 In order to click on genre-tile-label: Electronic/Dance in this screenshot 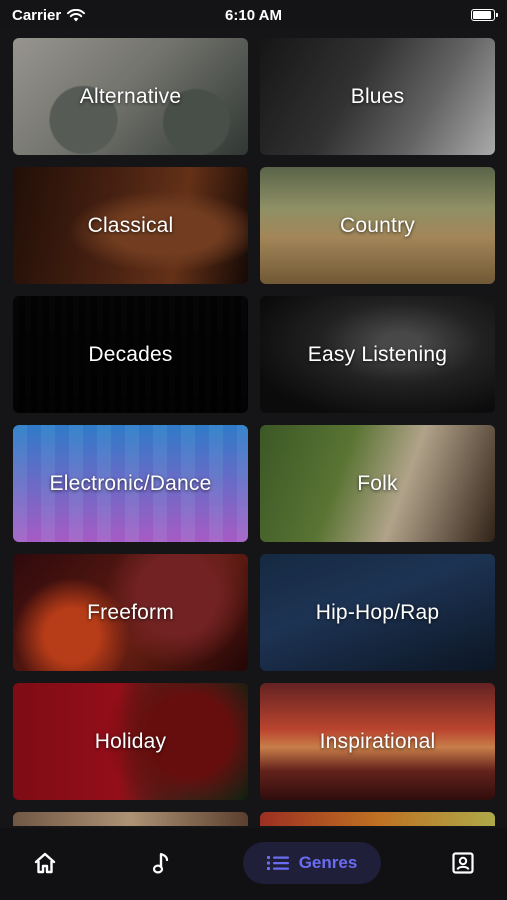, I will do `click(130, 483)`.